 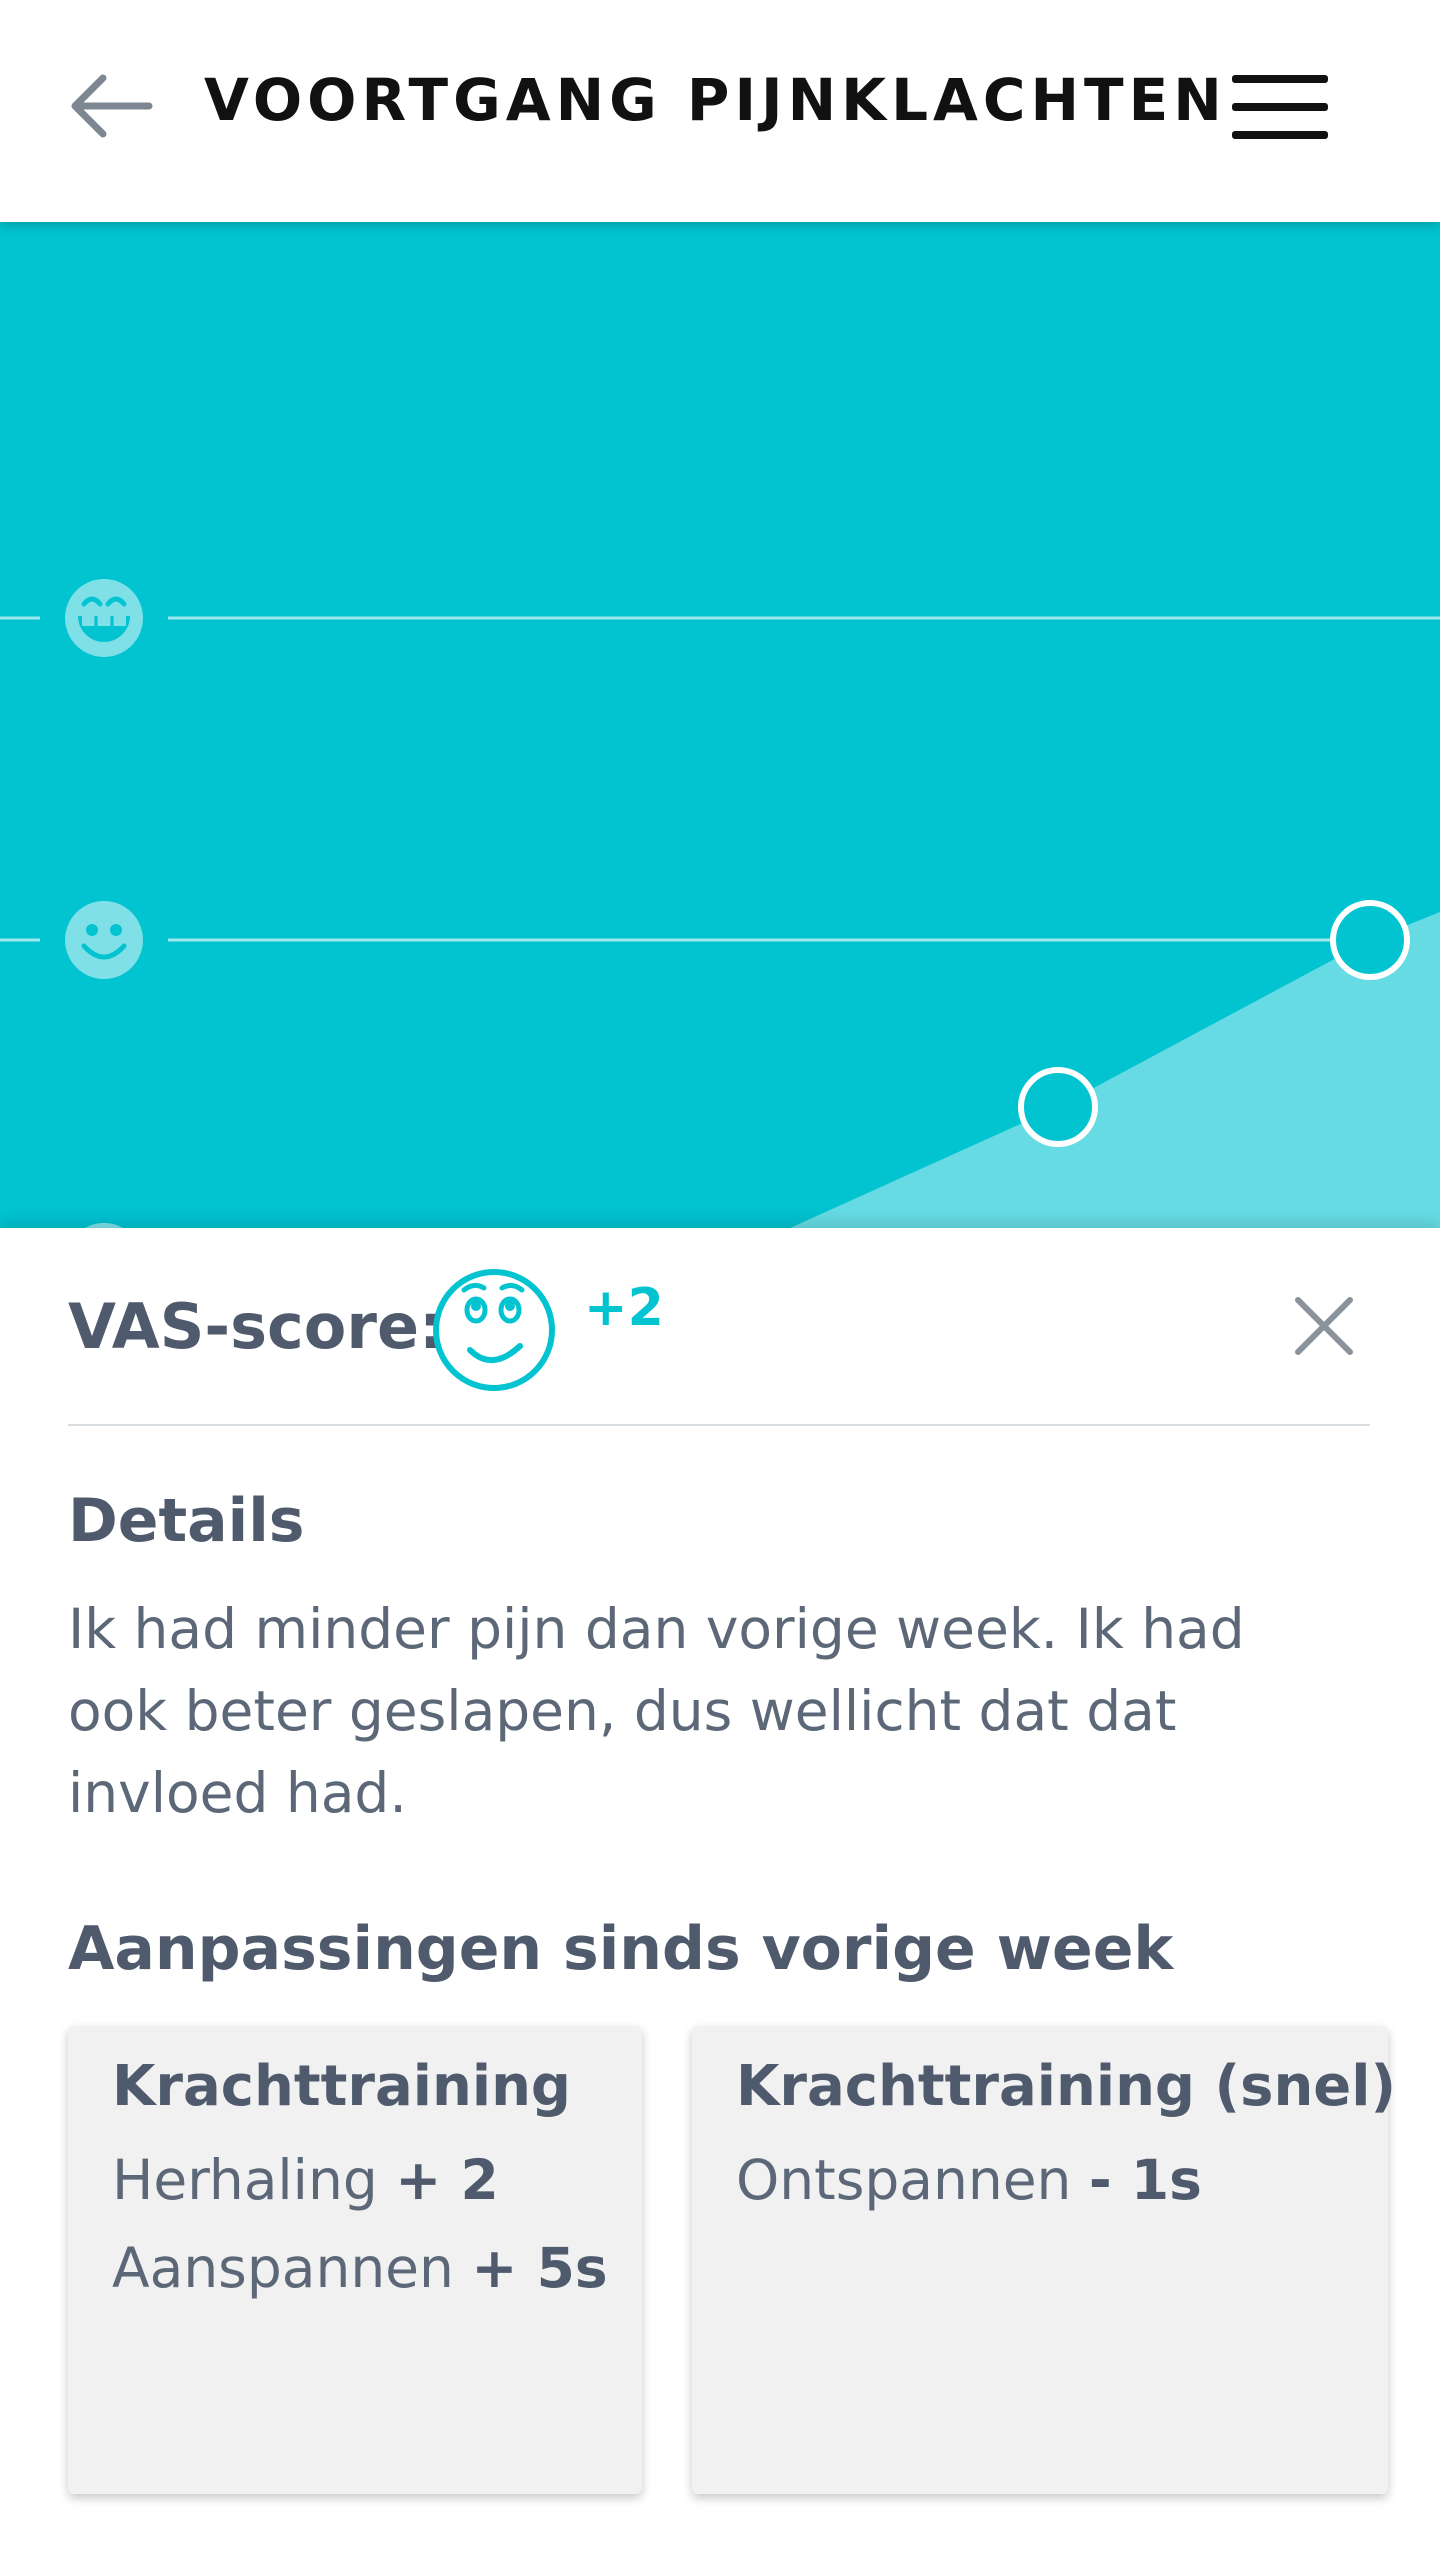 I want to click on card-line: Herhaling + 2, so click(x=305, y=2180).